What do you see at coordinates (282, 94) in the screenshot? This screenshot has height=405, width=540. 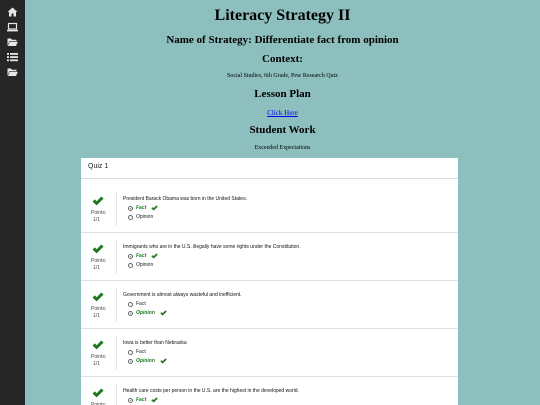 I see `lesson-plan-heading: Lesson Plan` at bounding box center [282, 94].